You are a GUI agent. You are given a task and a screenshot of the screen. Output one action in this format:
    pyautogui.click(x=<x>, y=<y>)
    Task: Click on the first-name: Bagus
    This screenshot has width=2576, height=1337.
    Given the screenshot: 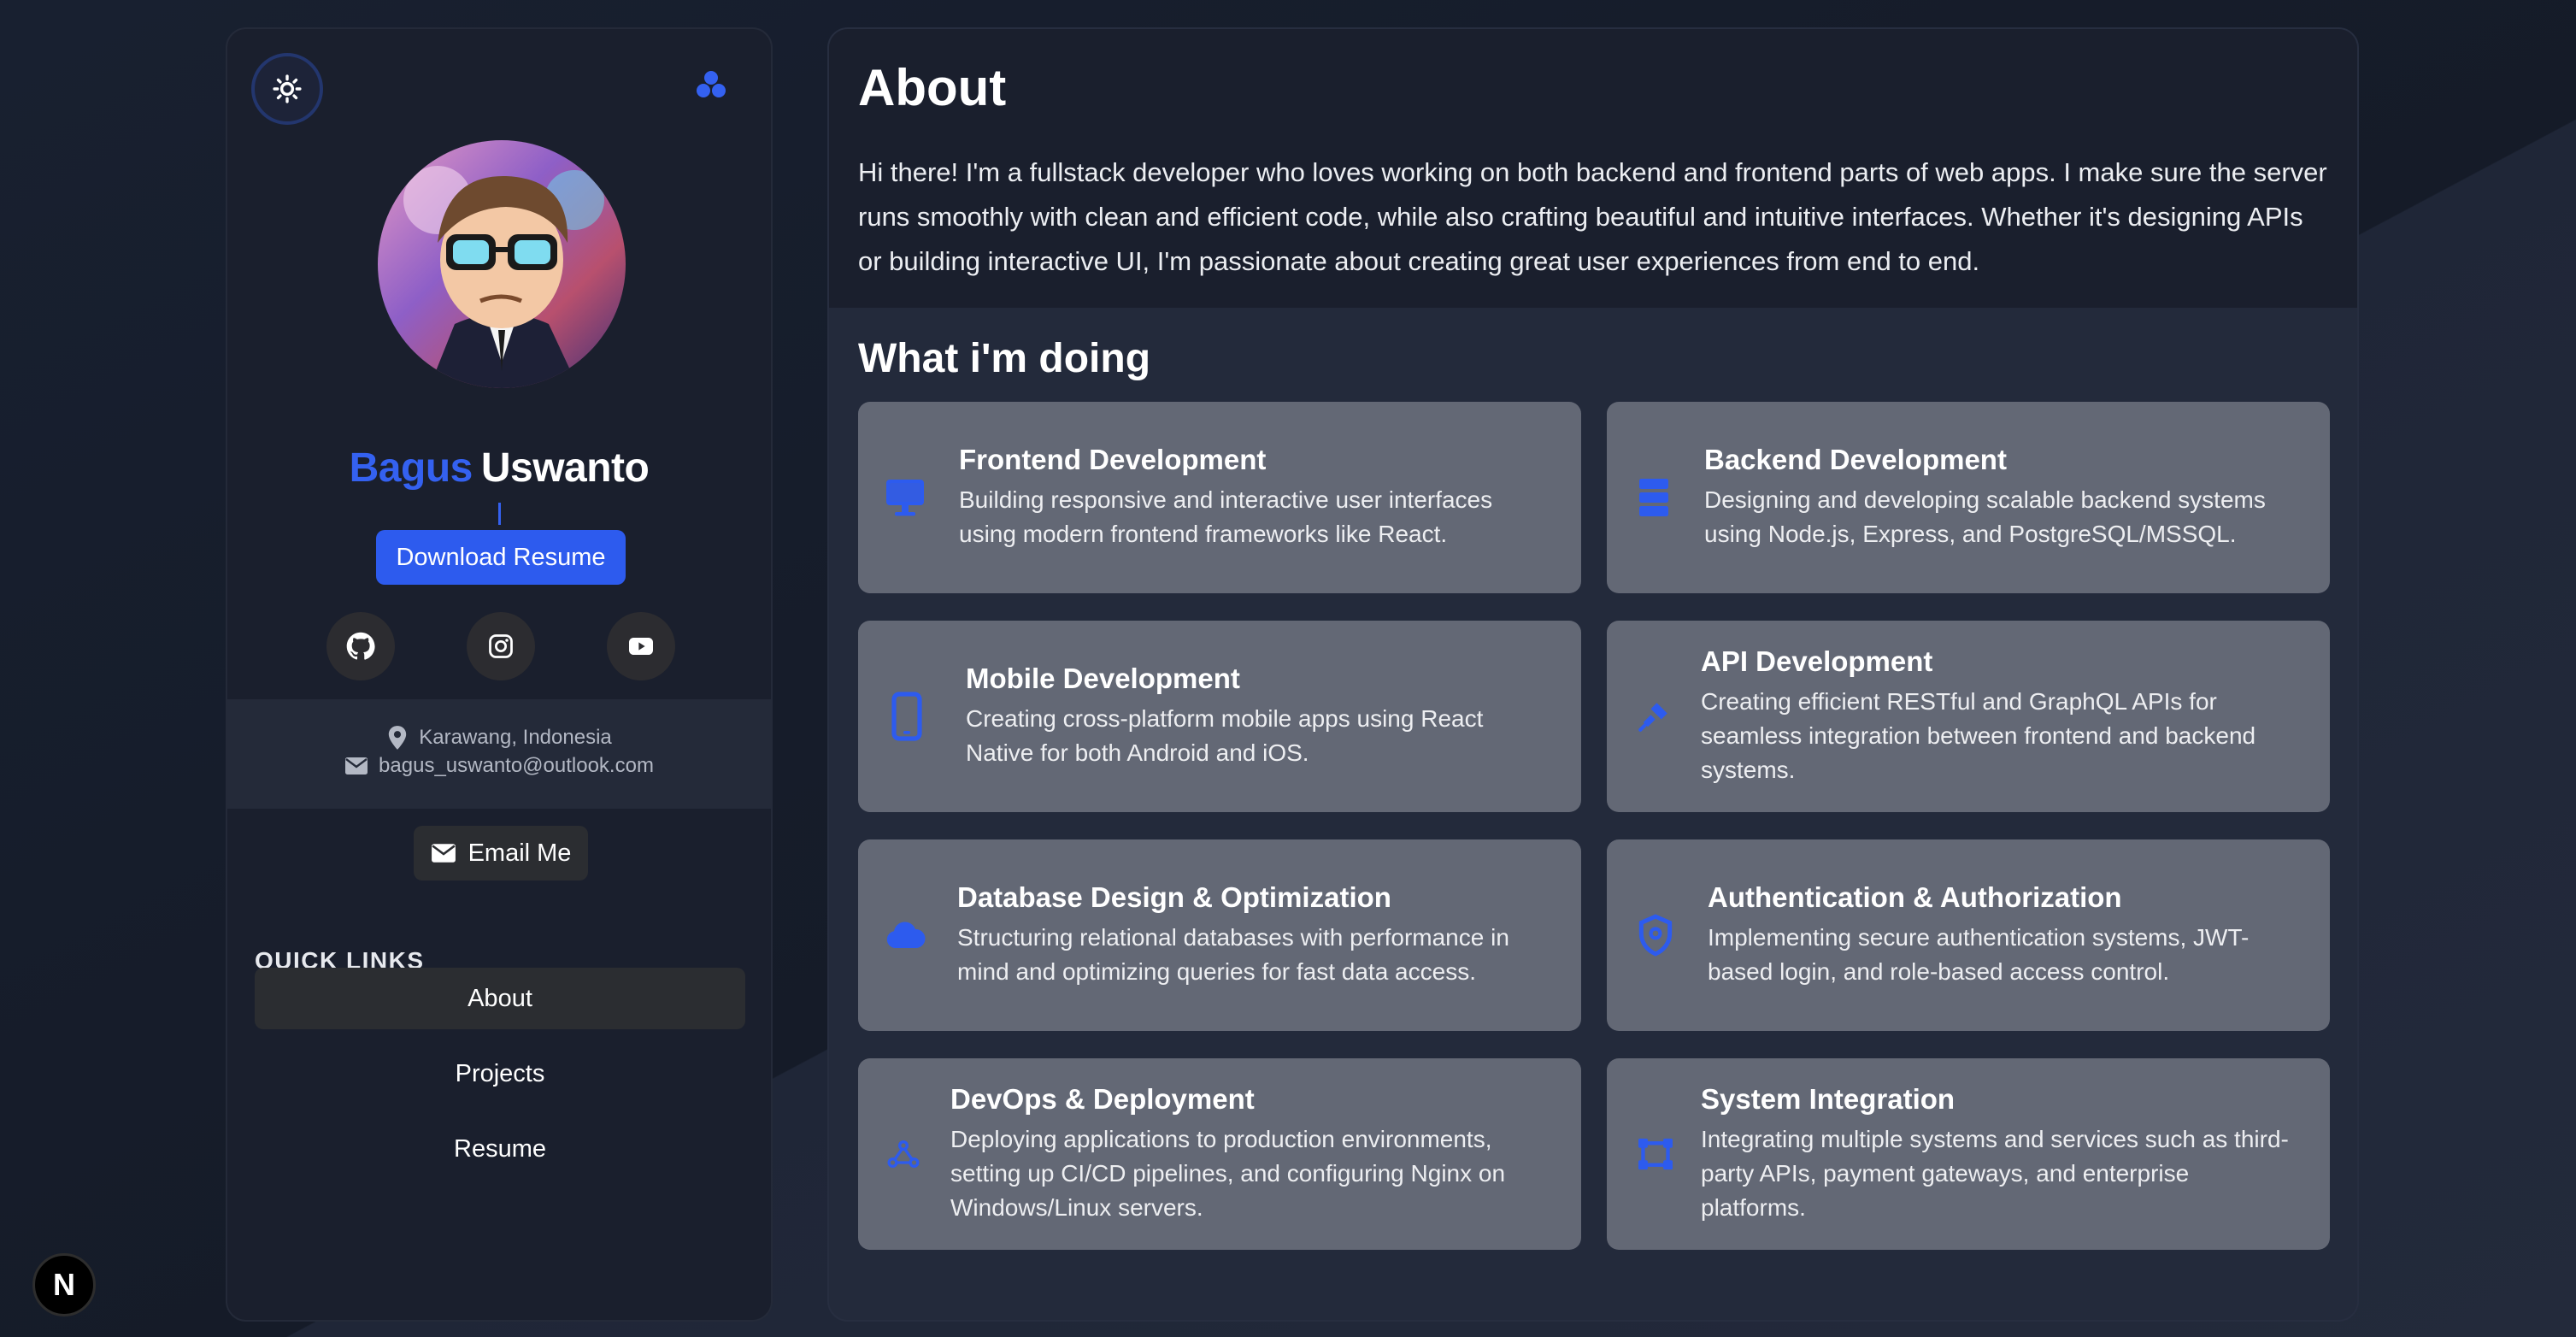 What is the action you would take?
    pyautogui.click(x=411, y=468)
    